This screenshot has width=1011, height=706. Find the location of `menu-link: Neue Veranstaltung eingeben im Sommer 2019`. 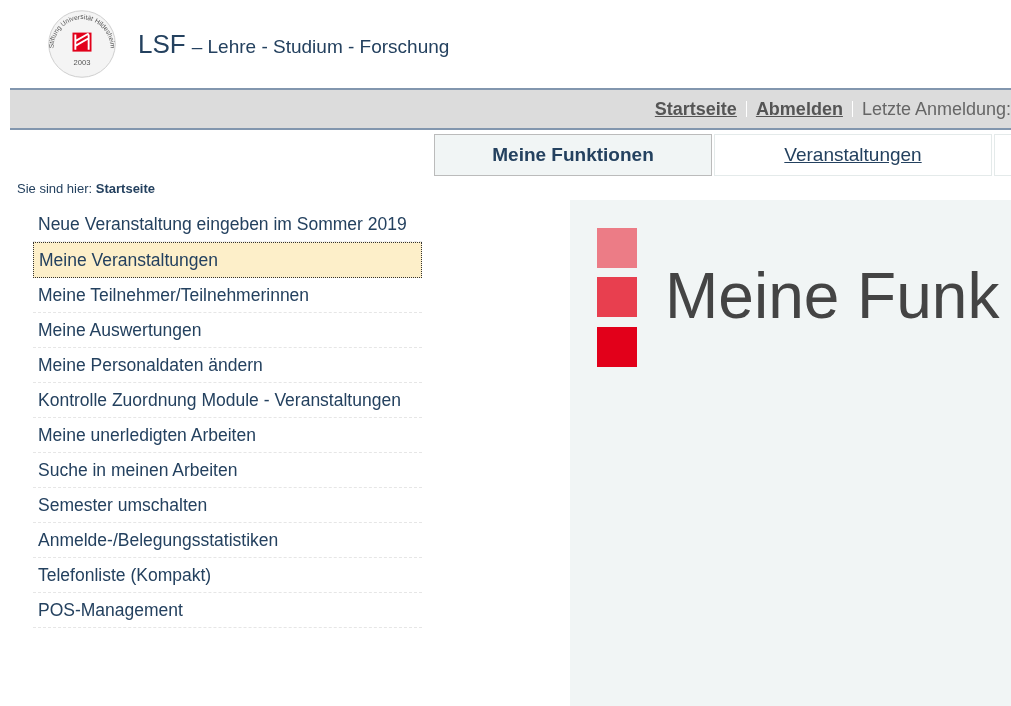

menu-link: Neue Veranstaltung eingeben im Sommer 2019 is located at coordinates (227, 224).